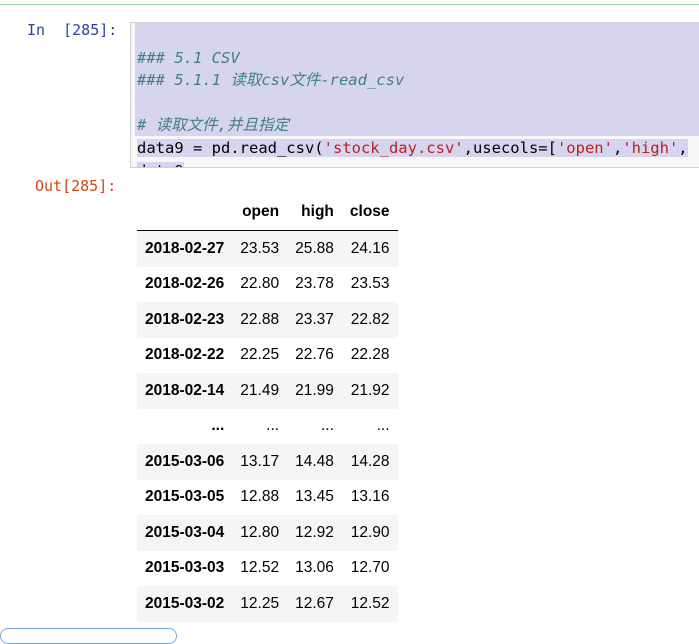 Image resolution: width=699 pixels, height=644 pixels. What do you see at coordinates (370, 461) in the screenshot?
I see `cell-close: 14.28` at bounding box center [370, 461].